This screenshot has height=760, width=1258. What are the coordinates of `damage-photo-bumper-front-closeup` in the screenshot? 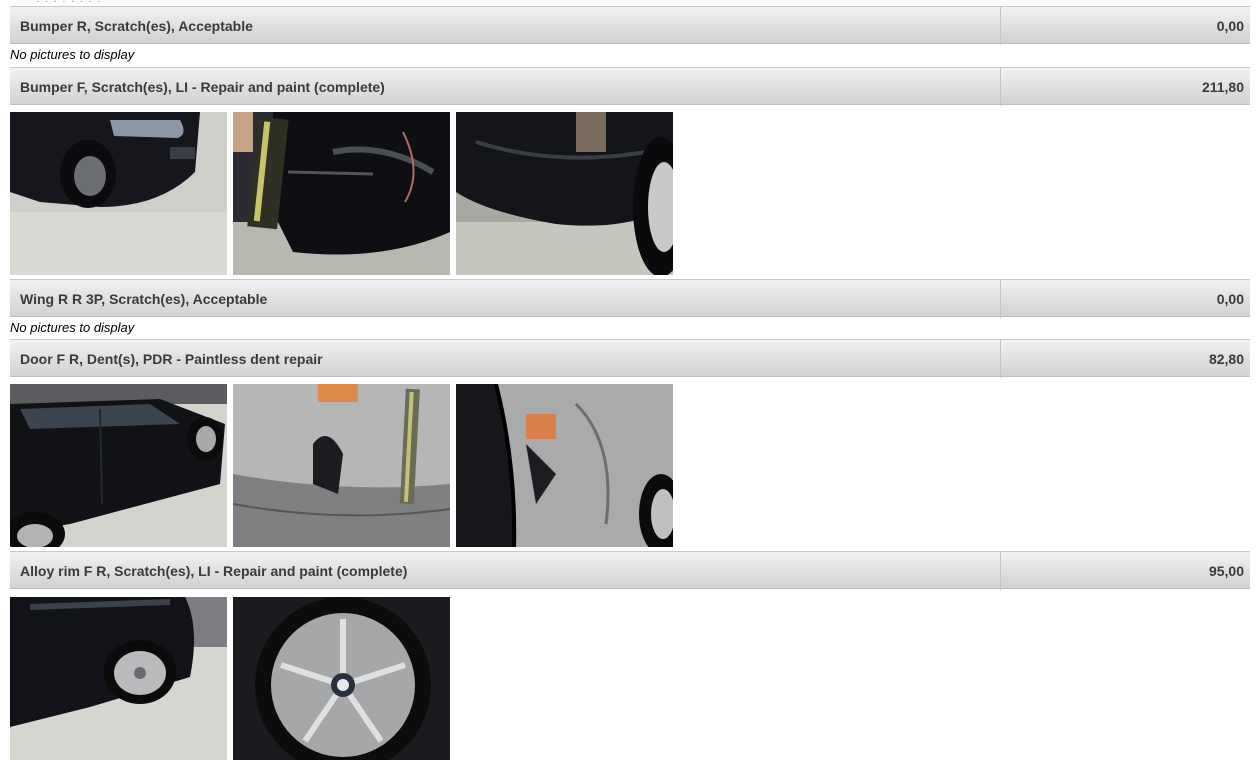 It's located at (564, 193).